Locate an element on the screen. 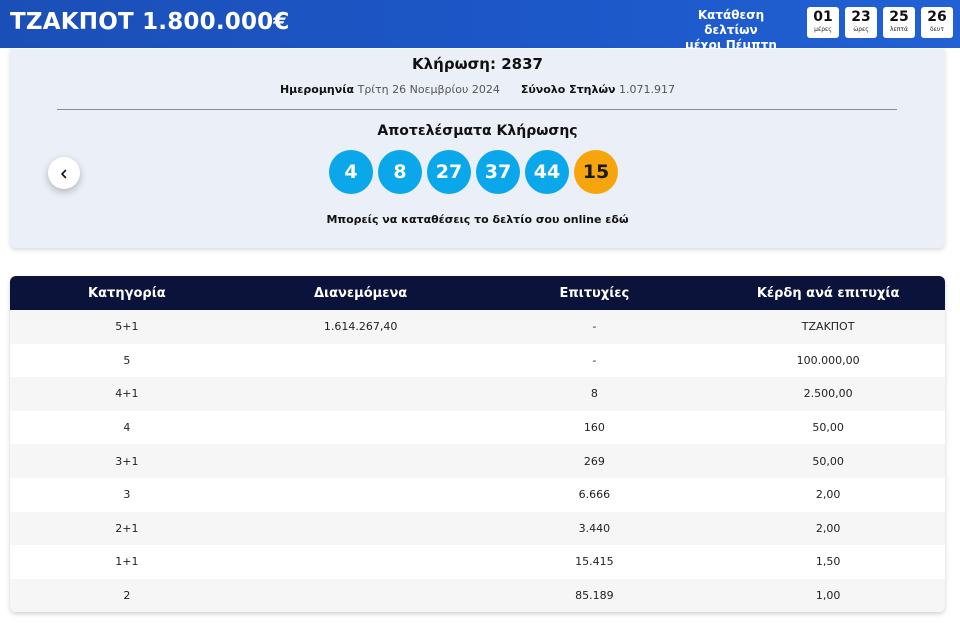 The width and height of the screenshot is (960, 628). number-ball: 8 is located at coordinates (400, 172).